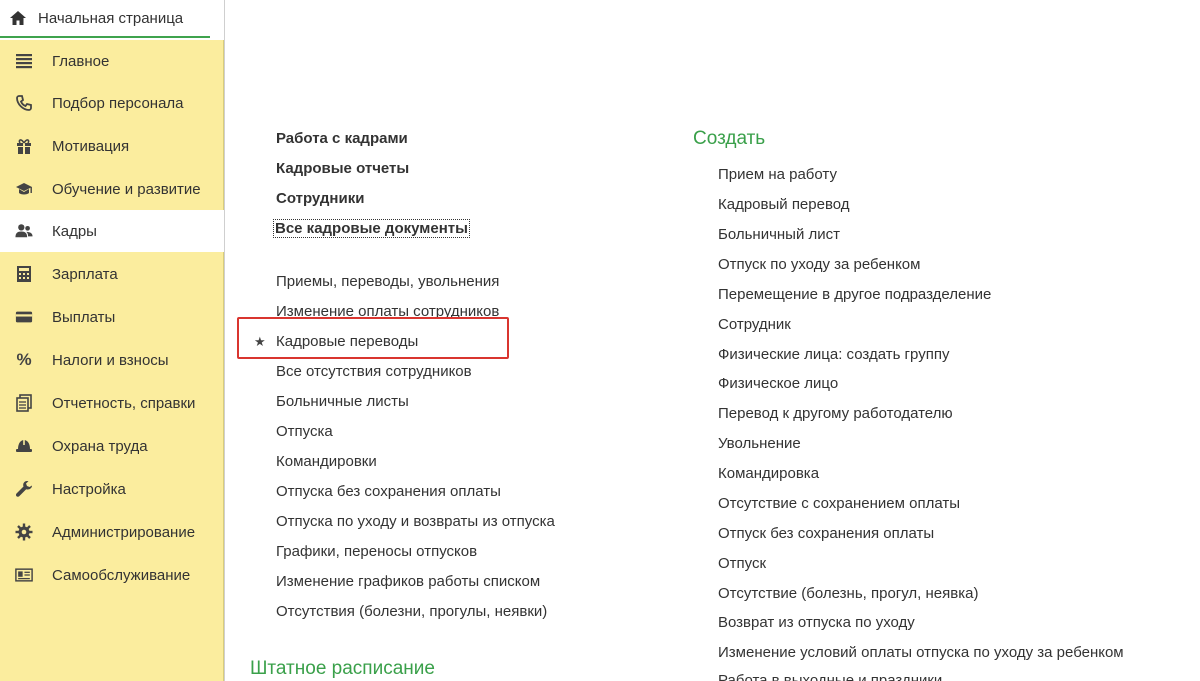  Describe the element at coordinates (111, 18) in the screenshot. I see `home-tab-label: Начальная страница` at that location.